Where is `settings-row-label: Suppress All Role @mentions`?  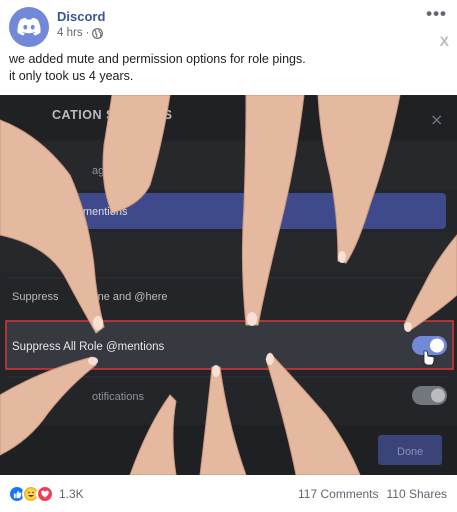
settings-row-label: Suppress All Role @mentions is located at coordinates (88, 347).